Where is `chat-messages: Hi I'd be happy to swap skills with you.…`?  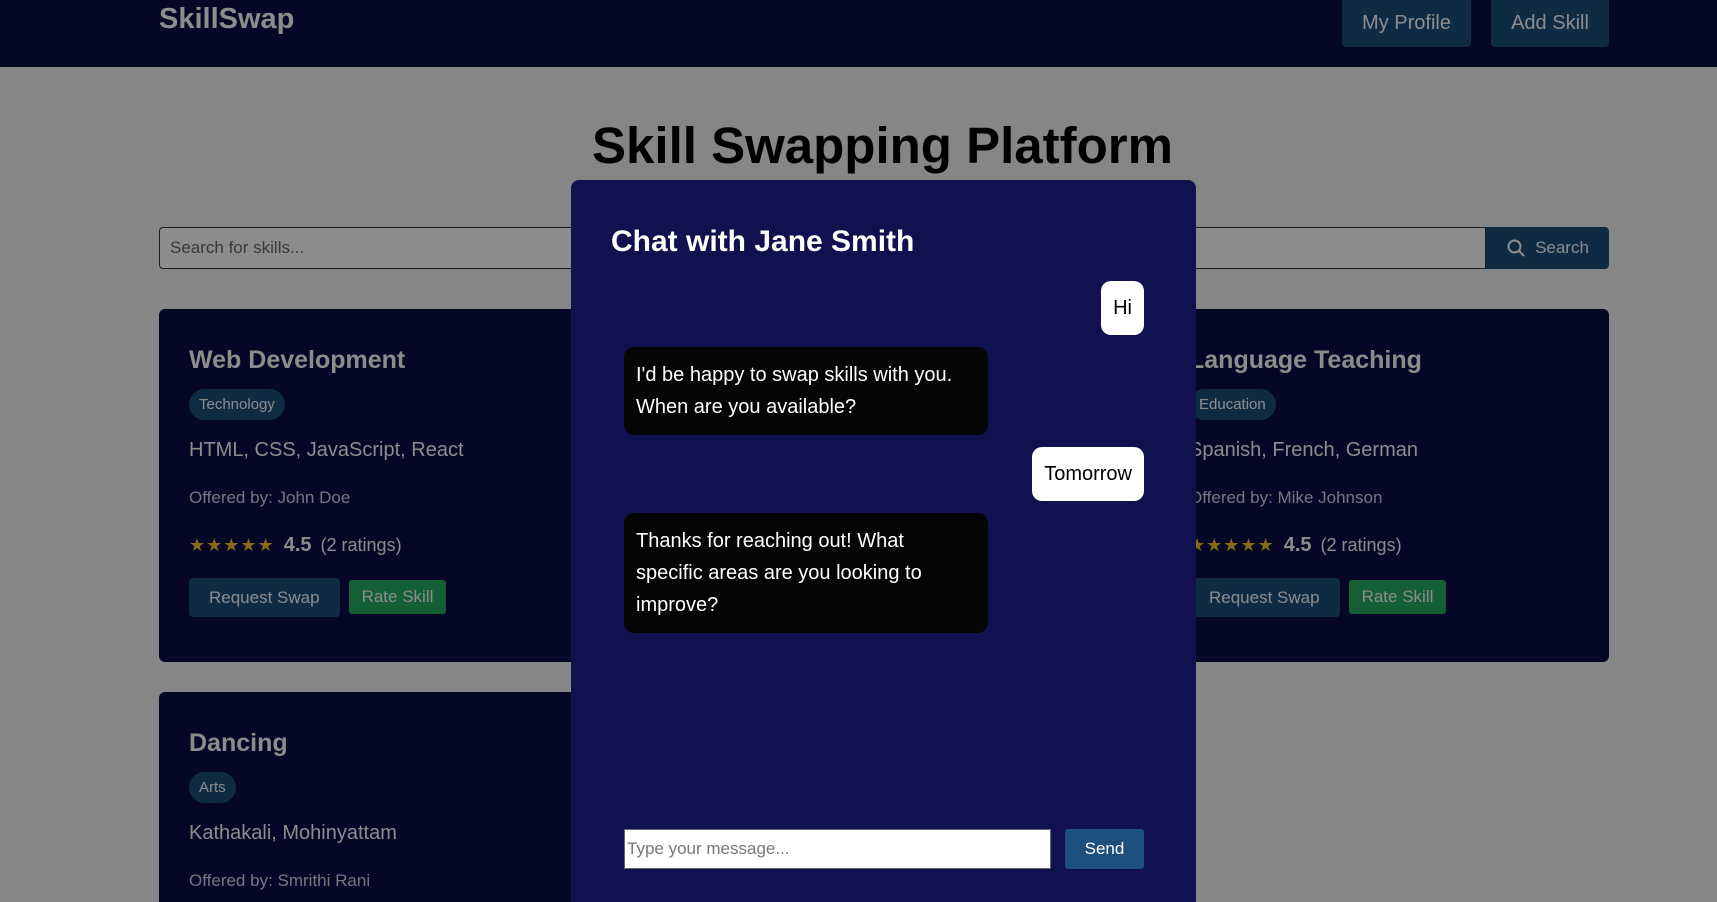
chat-messages: Hi I'd be happy to swap skills with you.… is located at coordinates (884, 457).